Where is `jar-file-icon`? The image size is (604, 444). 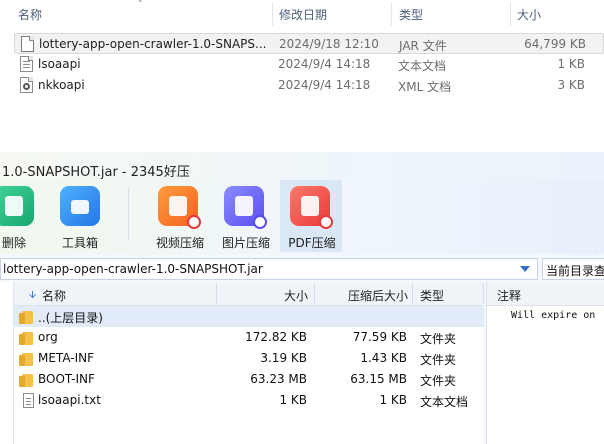 jar-file-icon is located at coordinates (27, 44).